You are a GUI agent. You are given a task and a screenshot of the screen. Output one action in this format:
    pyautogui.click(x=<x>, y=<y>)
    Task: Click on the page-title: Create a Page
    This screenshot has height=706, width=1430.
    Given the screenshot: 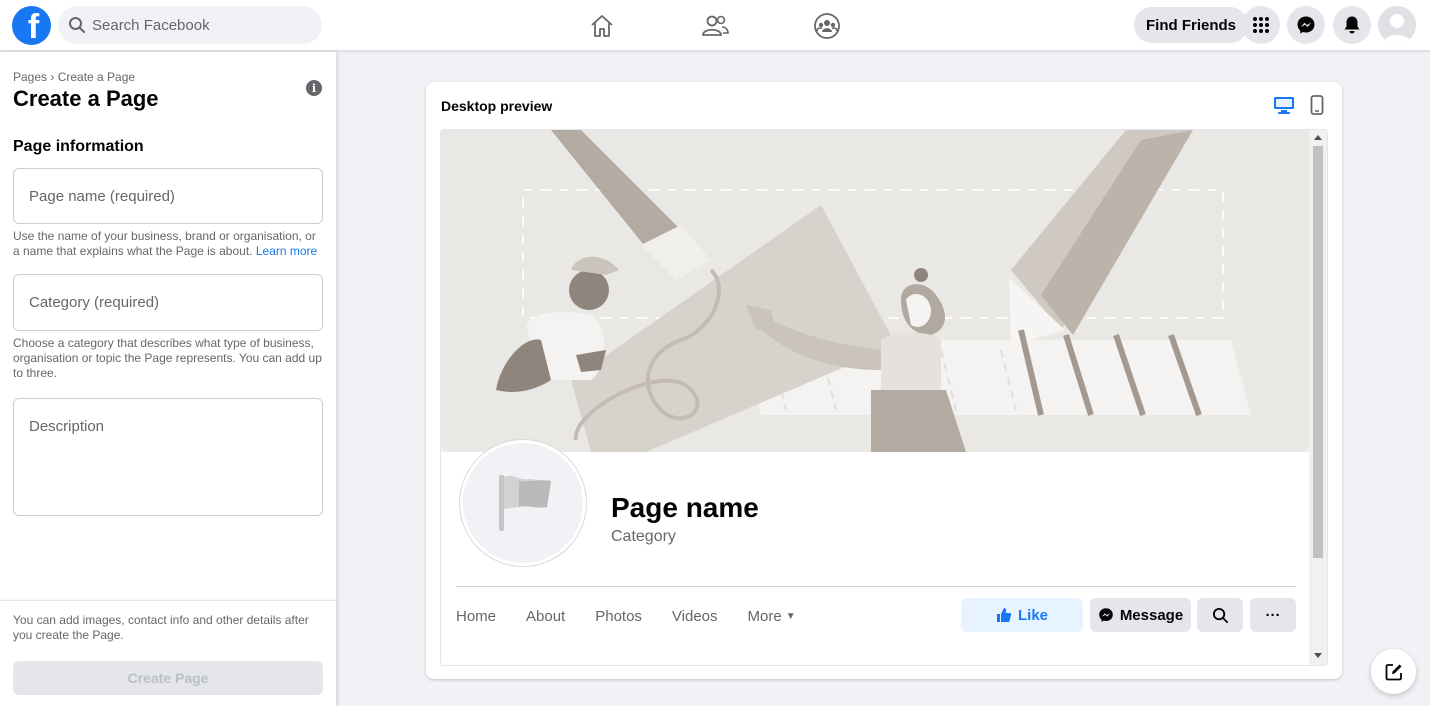 What is the action you would take?
    pyautogui.click(x=86, y=98)
    